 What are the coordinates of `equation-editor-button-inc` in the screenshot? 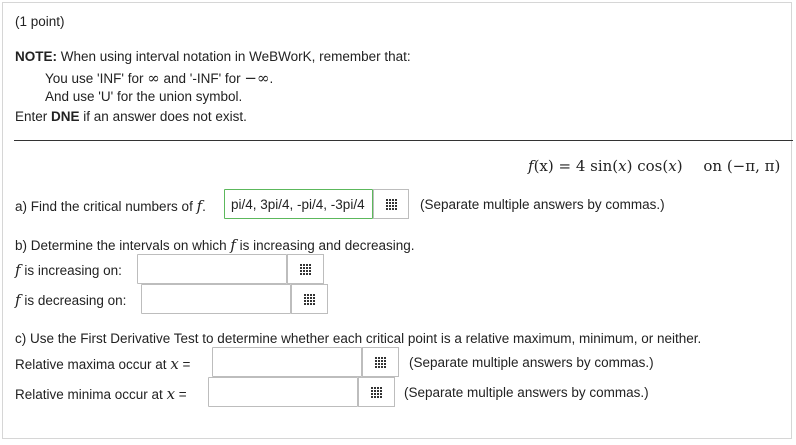 It's located at (305, 269).